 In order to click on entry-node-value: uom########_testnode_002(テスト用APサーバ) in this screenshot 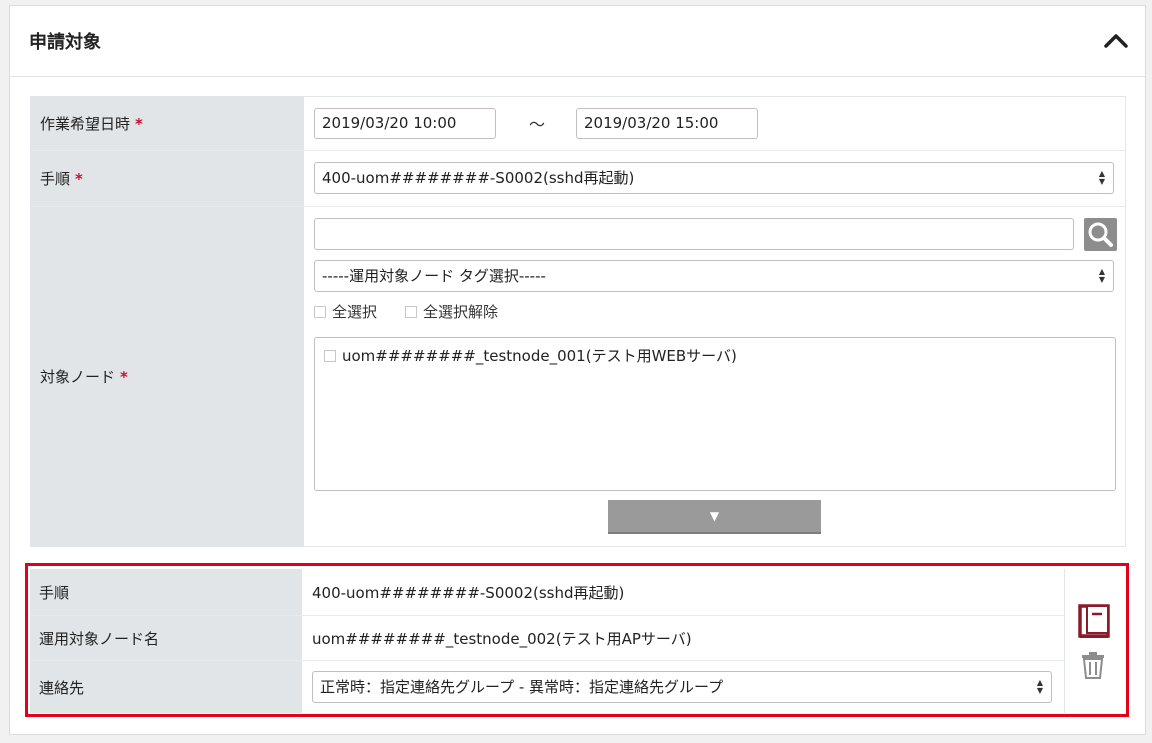, I will do `click(502, 638)`.